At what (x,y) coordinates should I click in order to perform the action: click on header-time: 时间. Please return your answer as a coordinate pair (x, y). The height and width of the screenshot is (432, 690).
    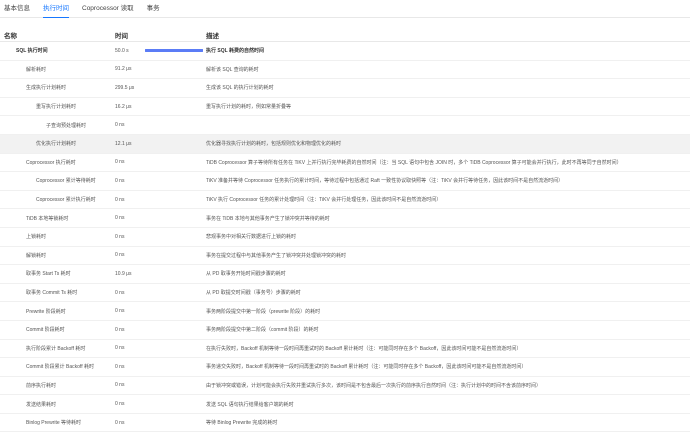
    Looking at the image, I should click on (121, 36).